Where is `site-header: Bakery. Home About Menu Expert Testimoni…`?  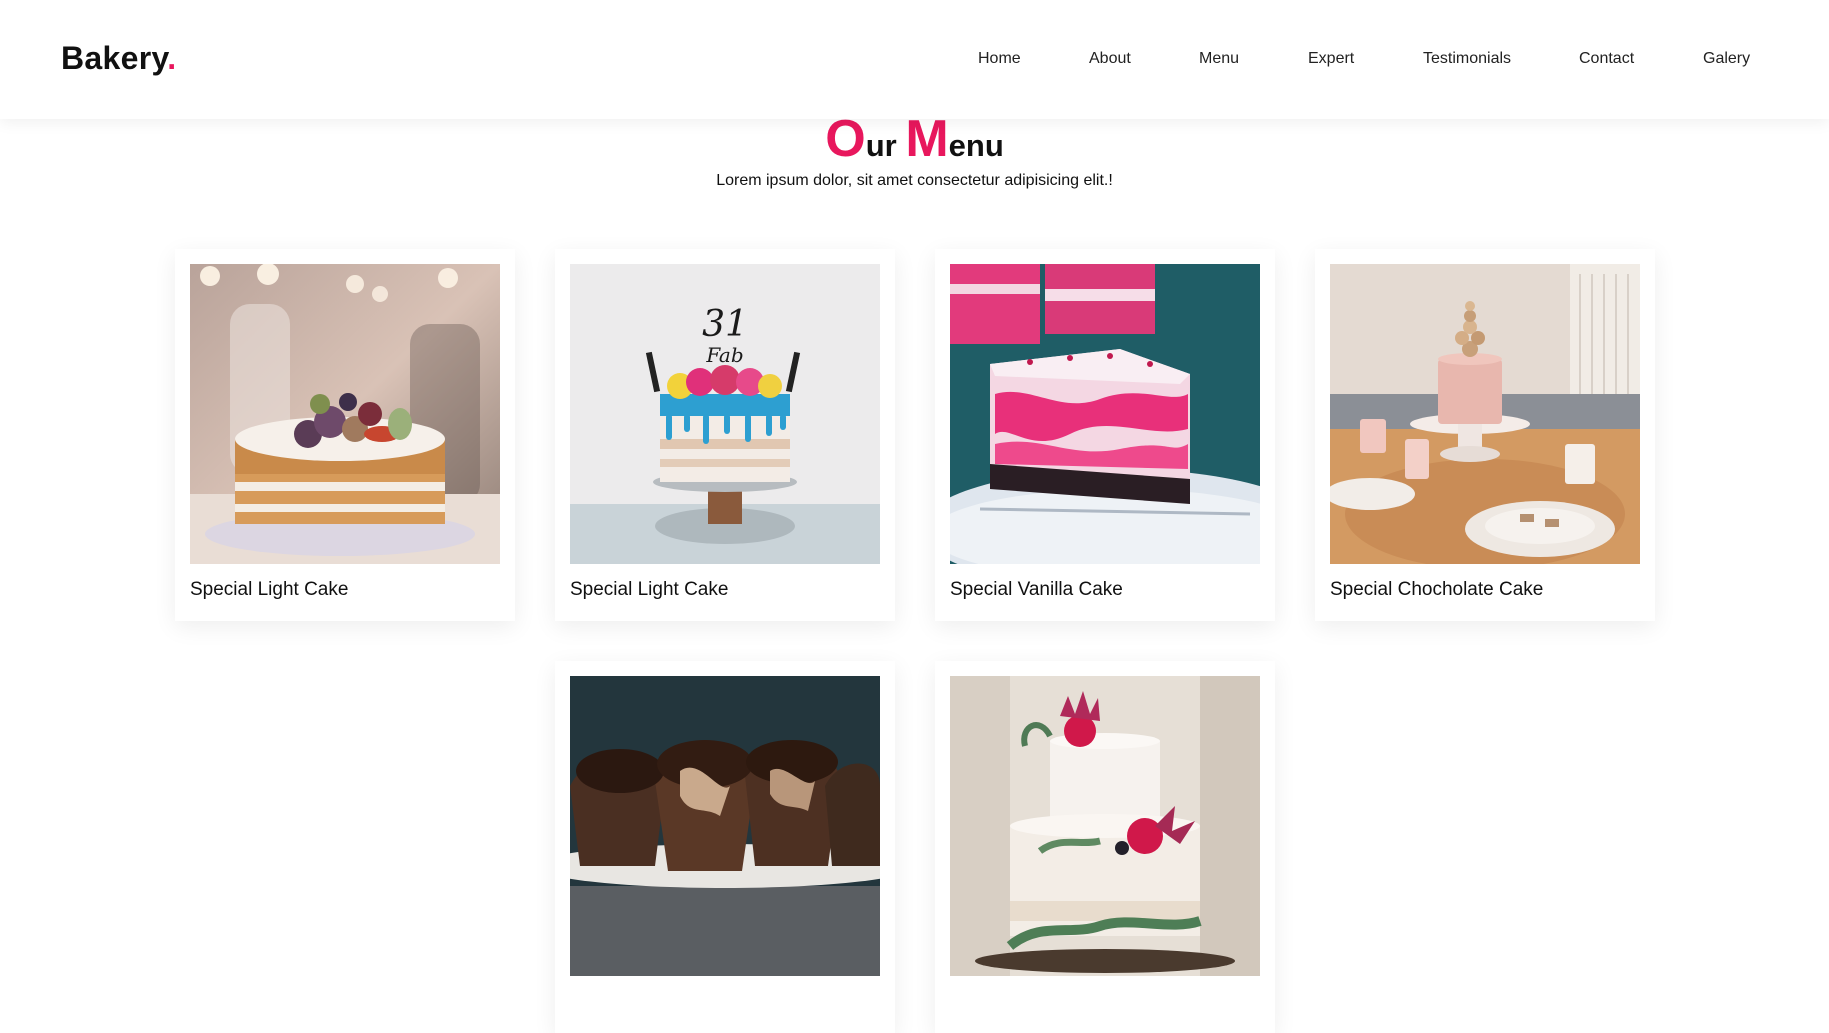 site-header: Bakery. Home About Menu Expert Testimoni… is located at coordinates (914, 59).